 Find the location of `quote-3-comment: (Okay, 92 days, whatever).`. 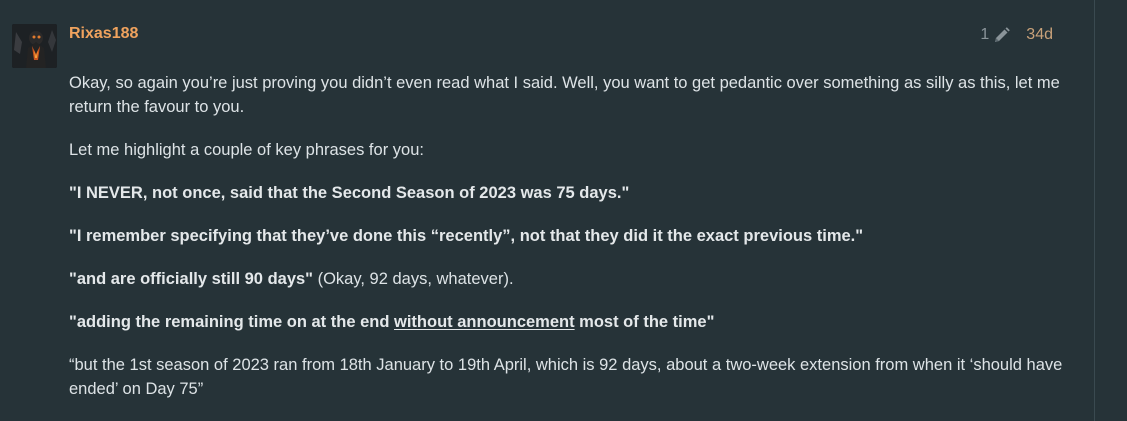

quote-3-comment: (Okay, 92 days, whatever). is located at coordinates (413, 279).